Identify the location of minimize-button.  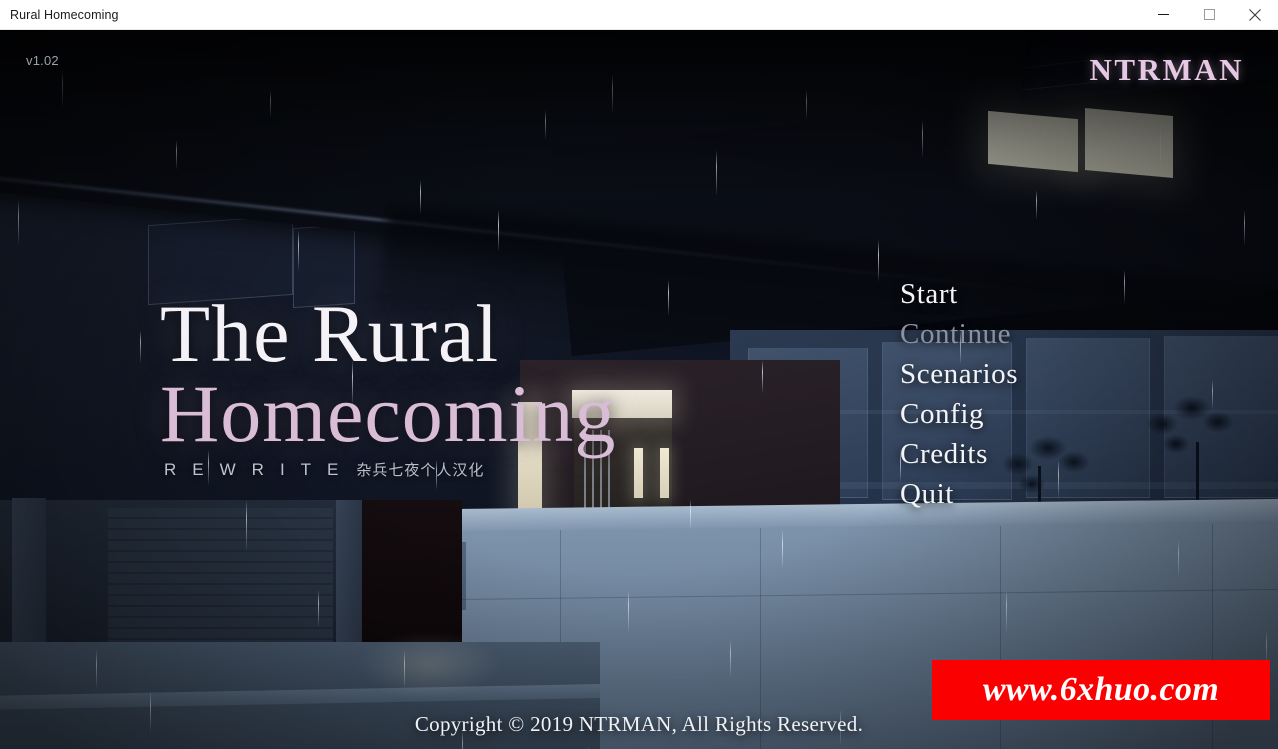
(1163, 15).